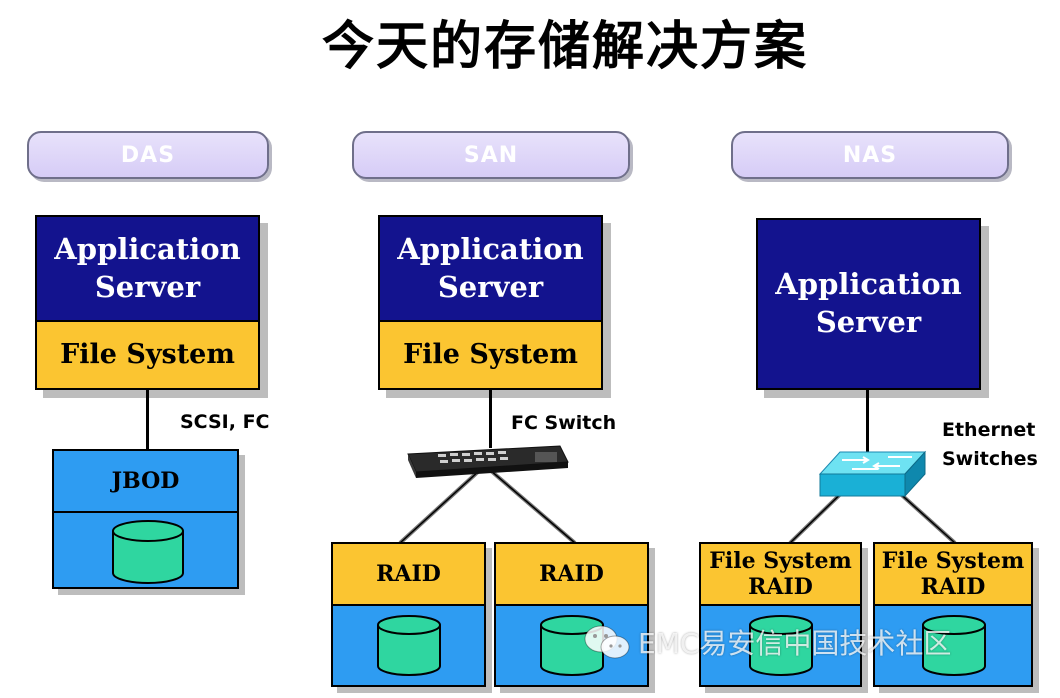 The height and width of the screenshot is (698, 1060). Describe the element at coordinates (571, 573) in the screenshot. I see `san-raid-2-label: RAID` at that location.